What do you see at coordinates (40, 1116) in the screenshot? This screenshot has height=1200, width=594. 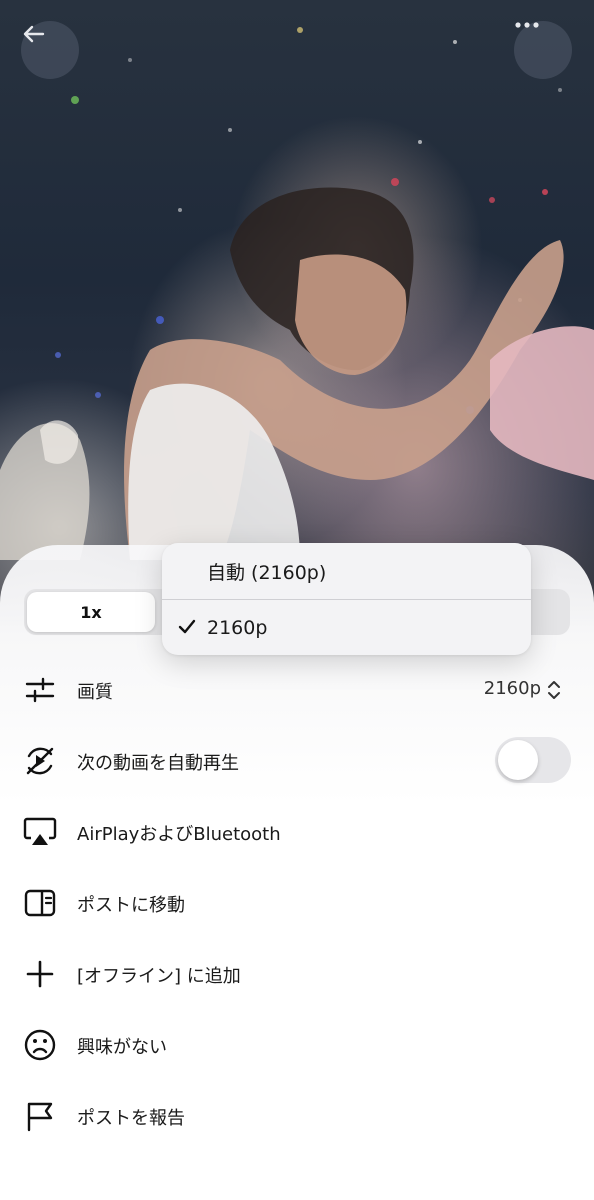 I see `flag-icon` at bounding box center [40, 1116].